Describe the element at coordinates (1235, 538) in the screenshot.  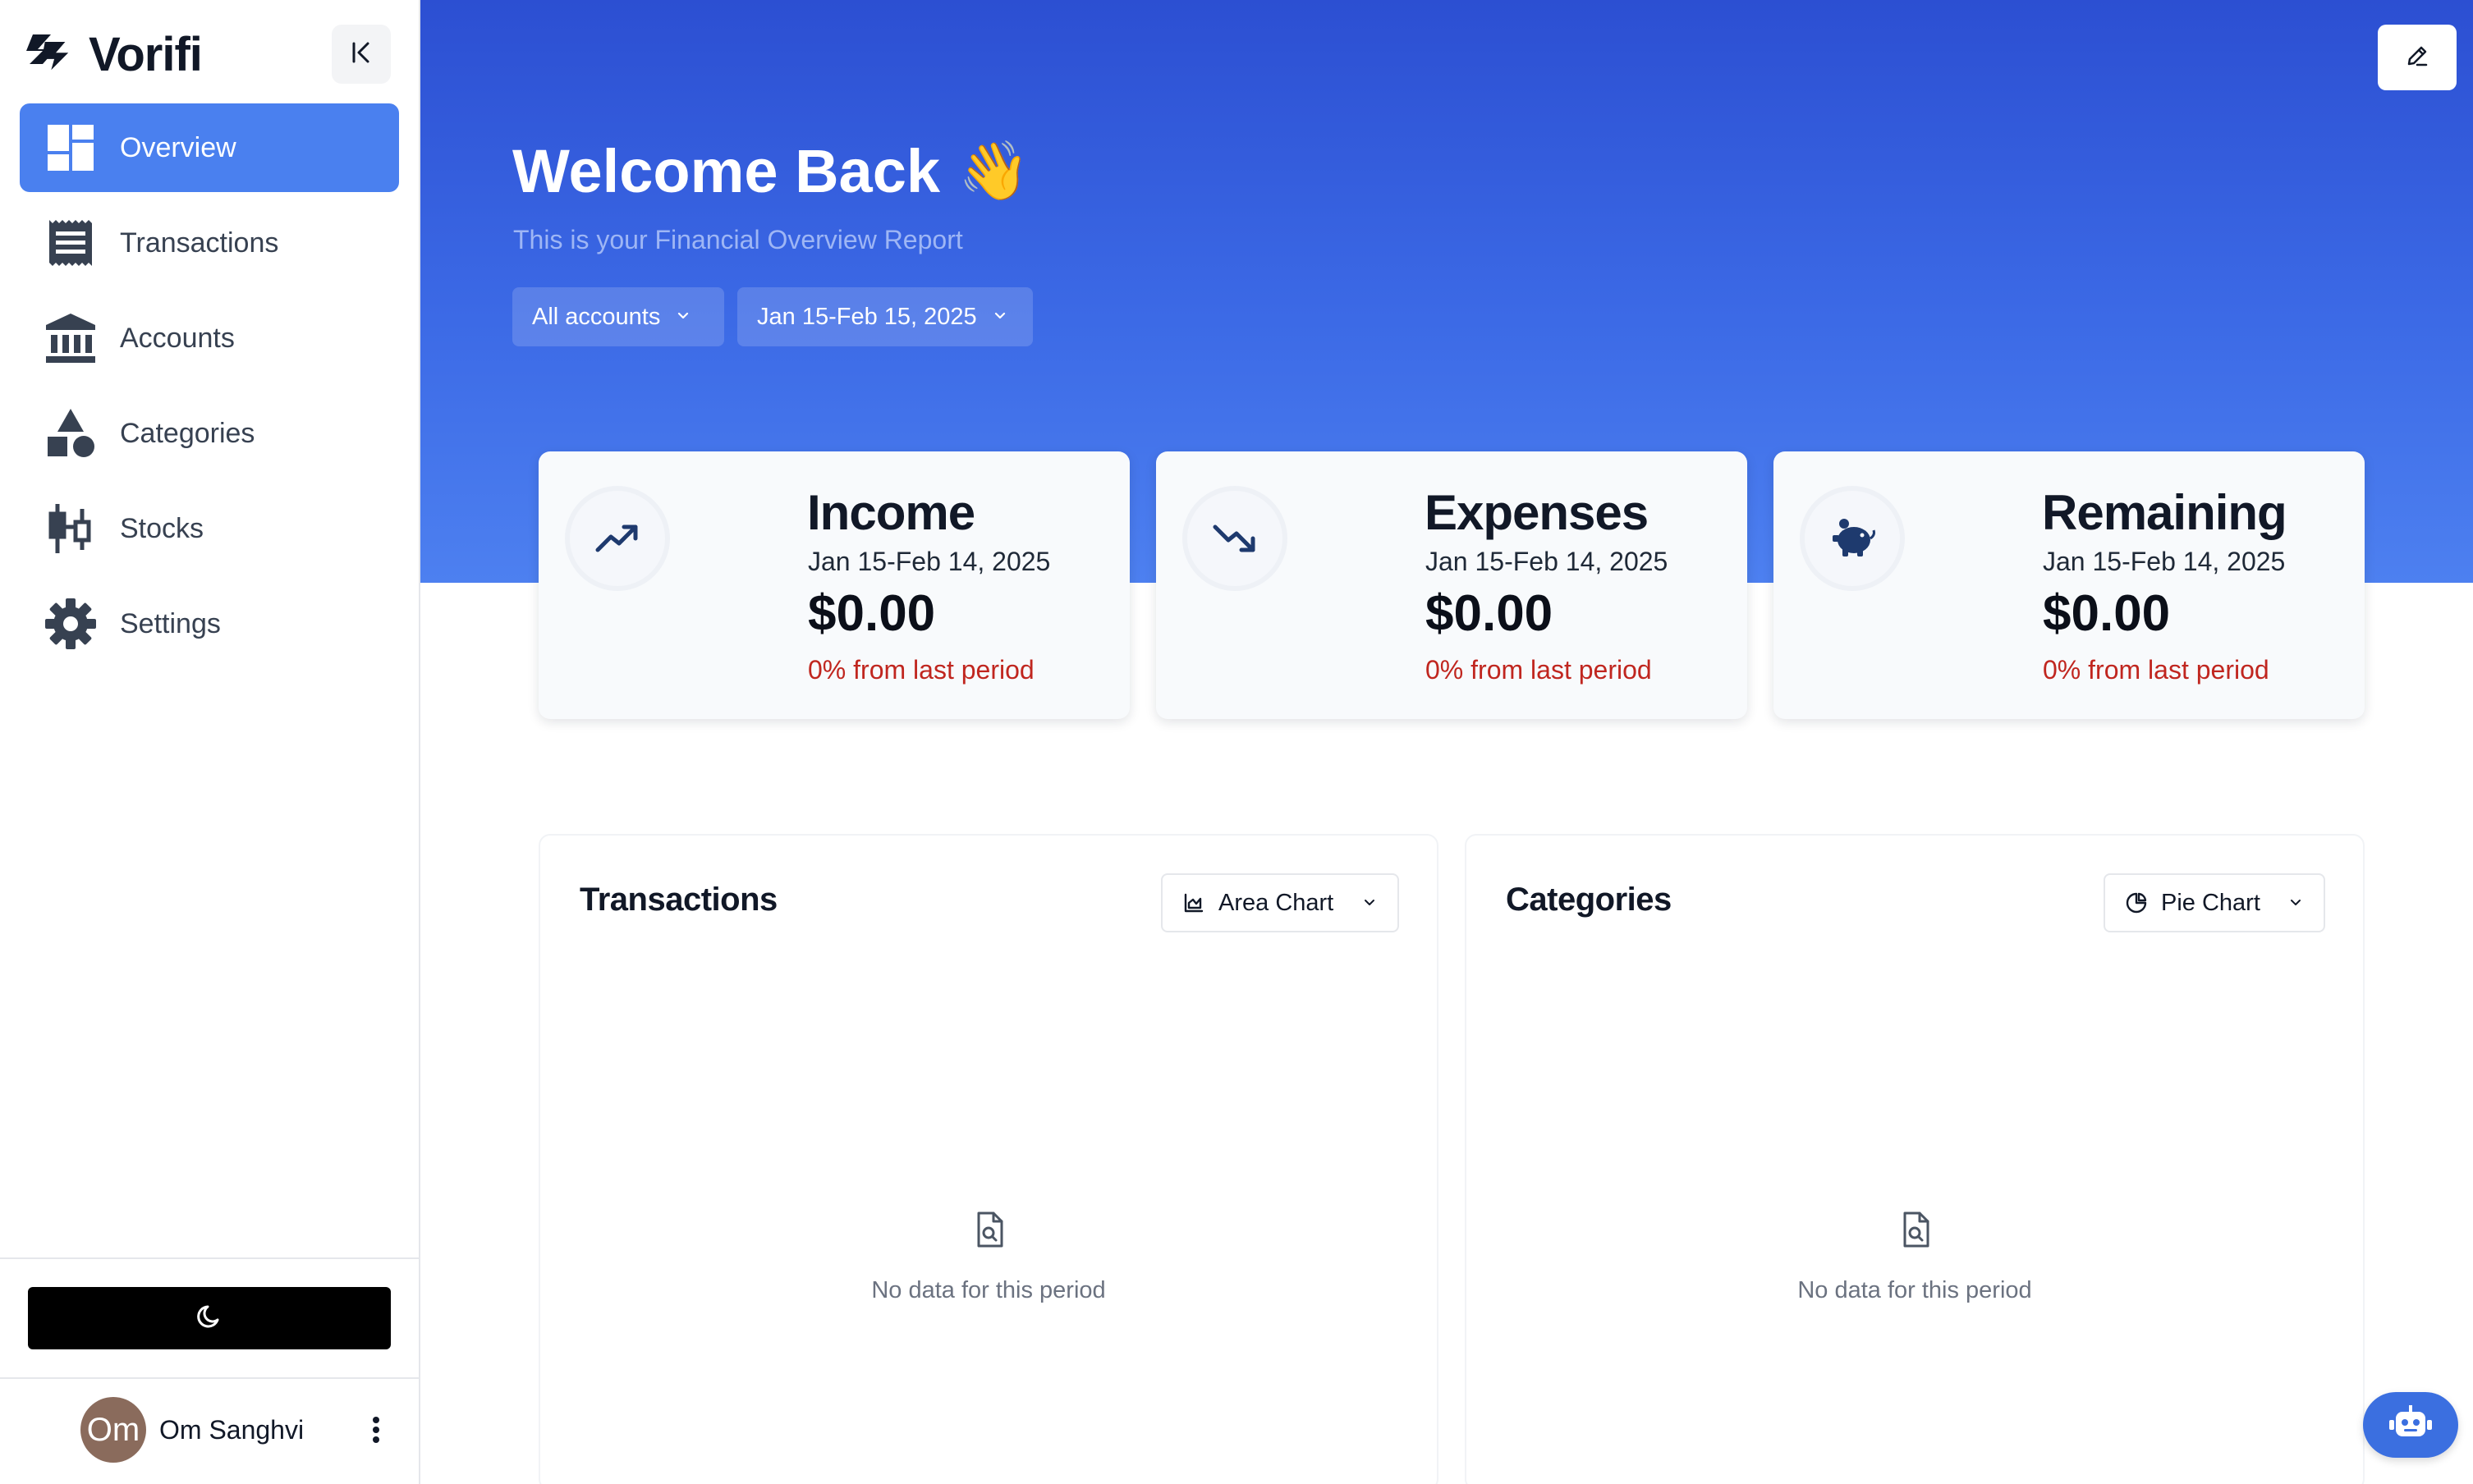
I see `trending-down-icon` at that location.